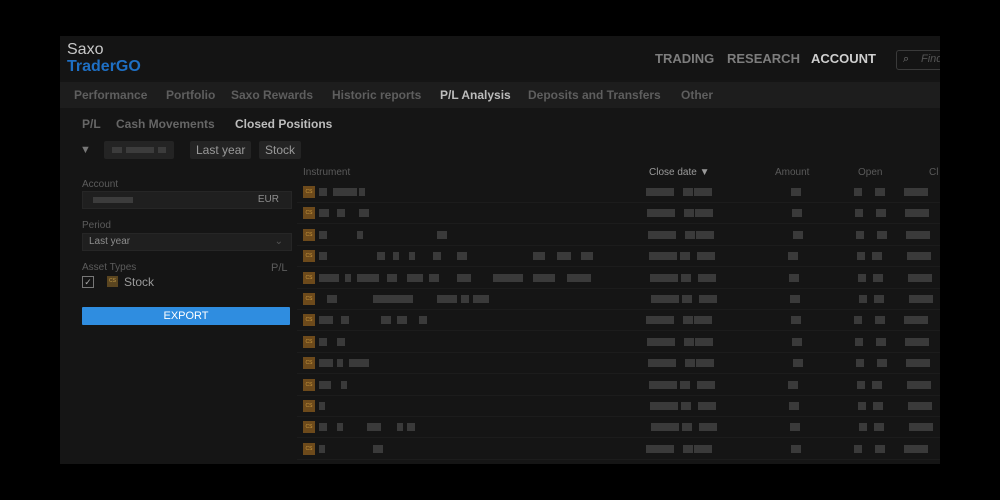  Describe the element at coordinates (110, 95) in the screenshot. I see `subnav-performance: Performance` at that location.